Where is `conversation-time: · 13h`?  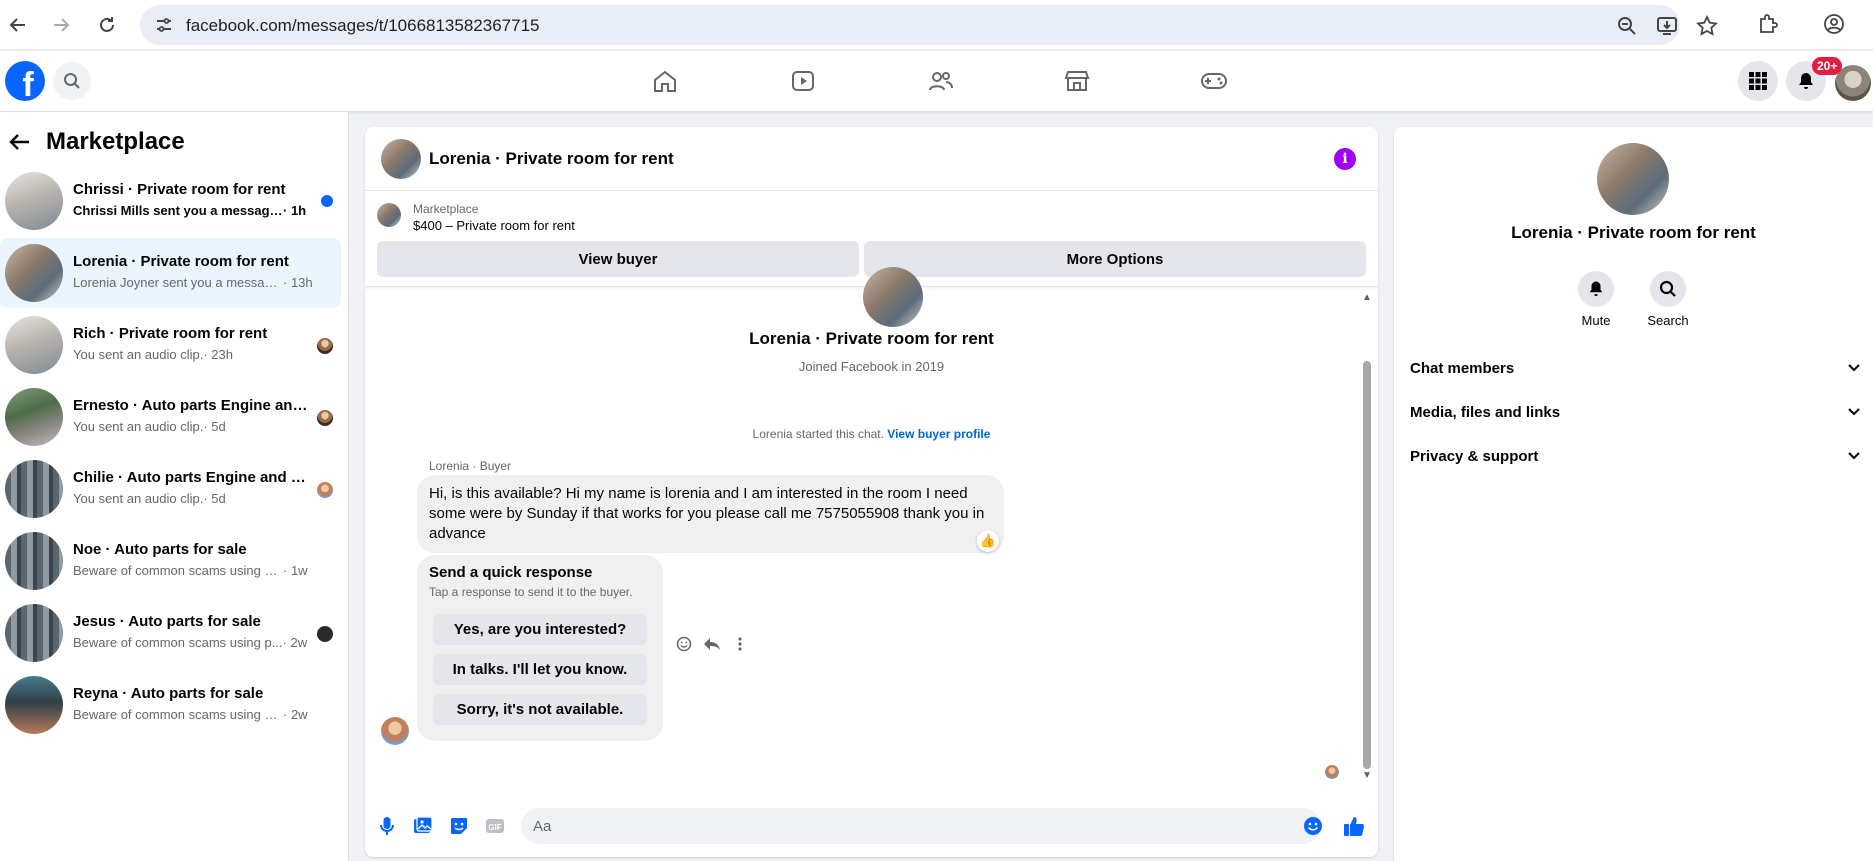
conversation-time: · 13h is located at coordinates (298, 282).